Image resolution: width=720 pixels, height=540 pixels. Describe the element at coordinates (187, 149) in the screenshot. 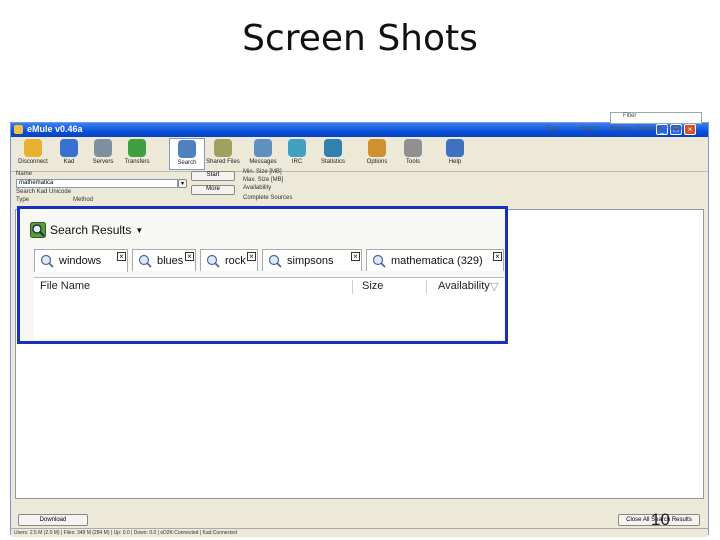

I see `search-icon` at that location.